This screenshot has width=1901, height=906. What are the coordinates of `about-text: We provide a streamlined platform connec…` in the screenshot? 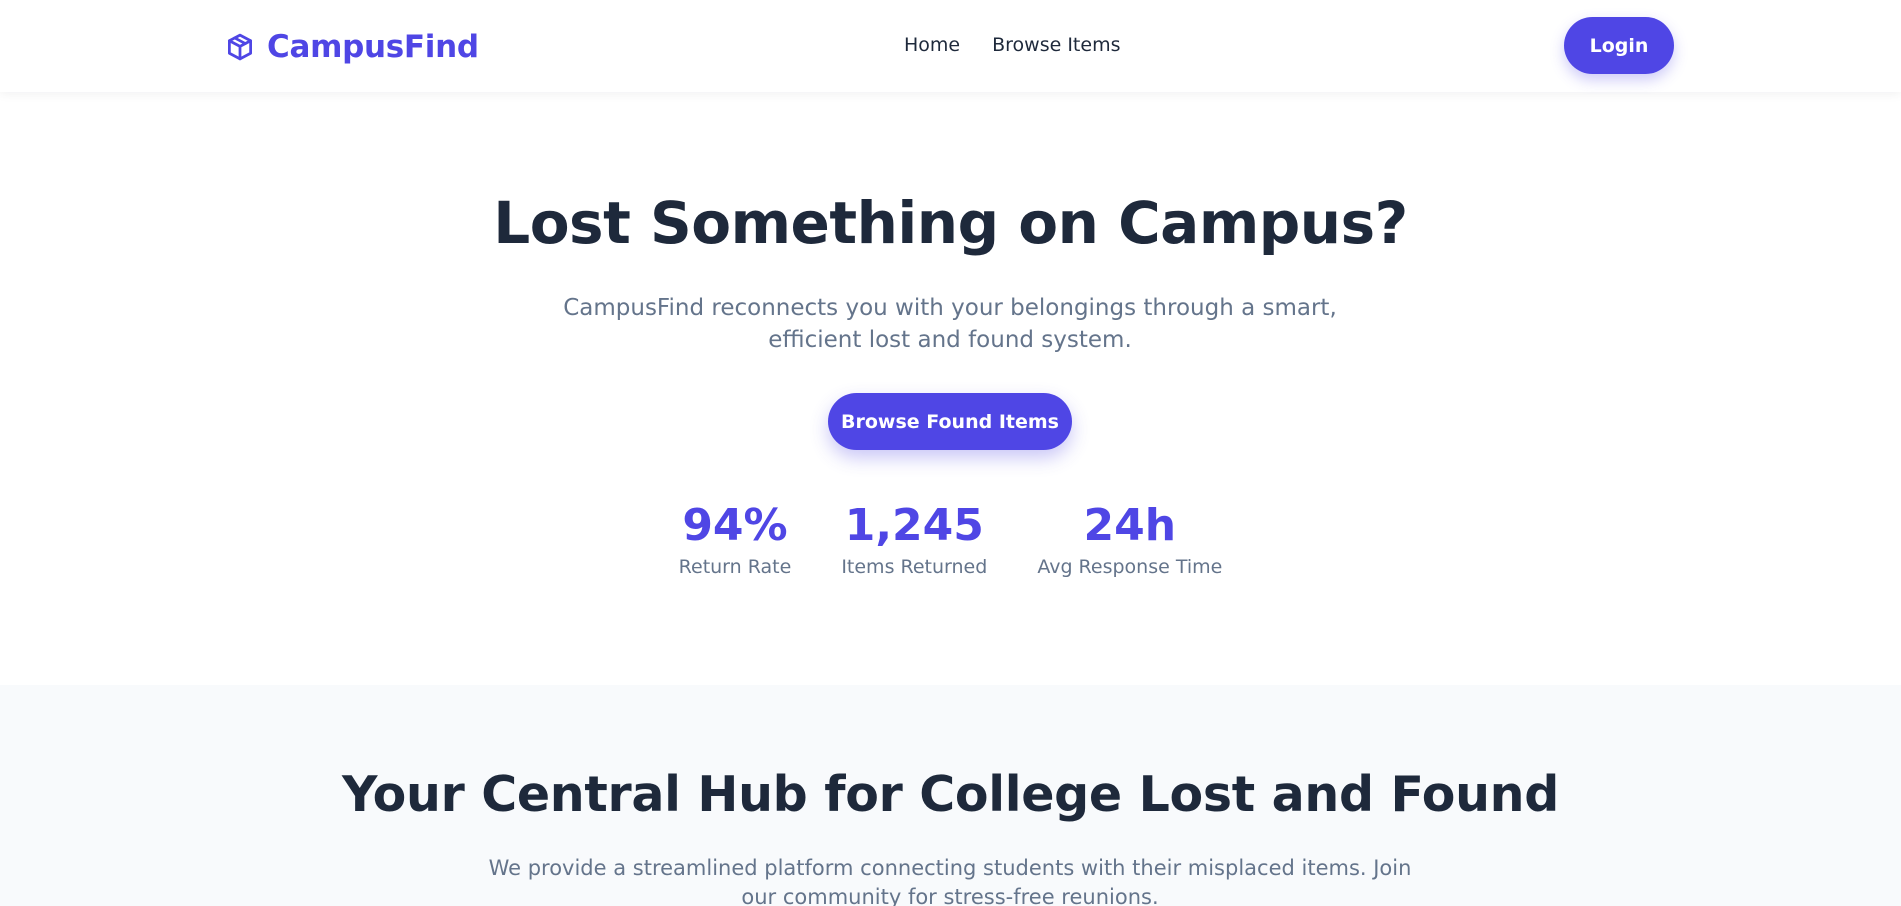 It's located at (950, 881).